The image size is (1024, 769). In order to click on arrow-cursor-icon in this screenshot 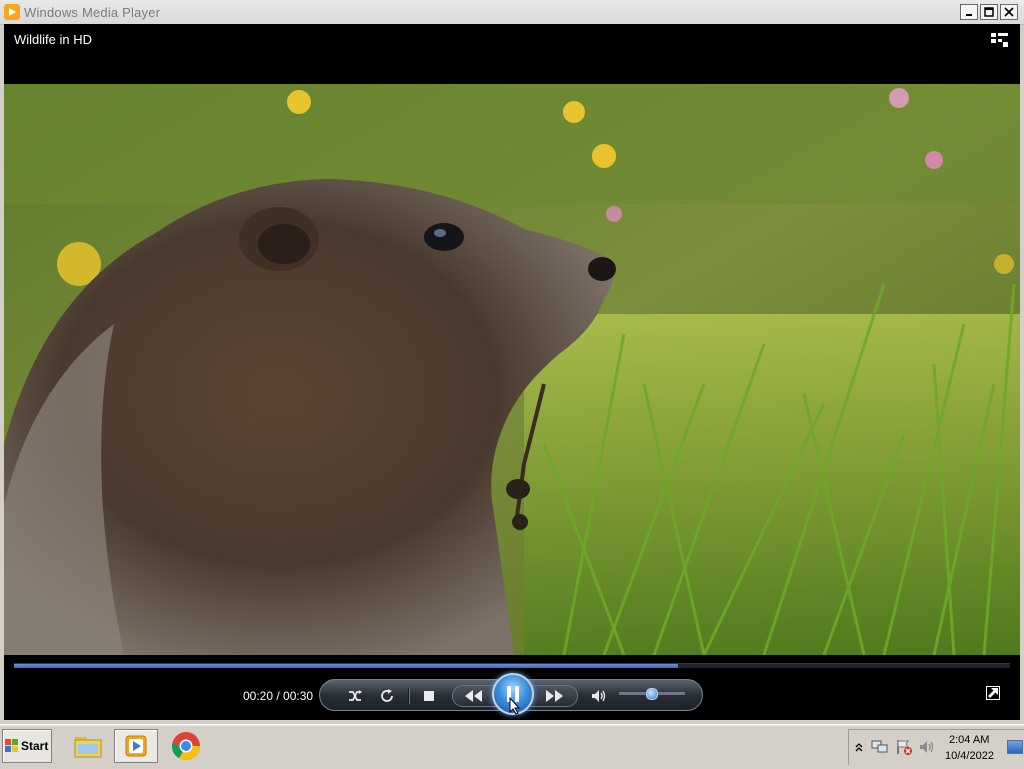, I will do `click(515, 705)`.